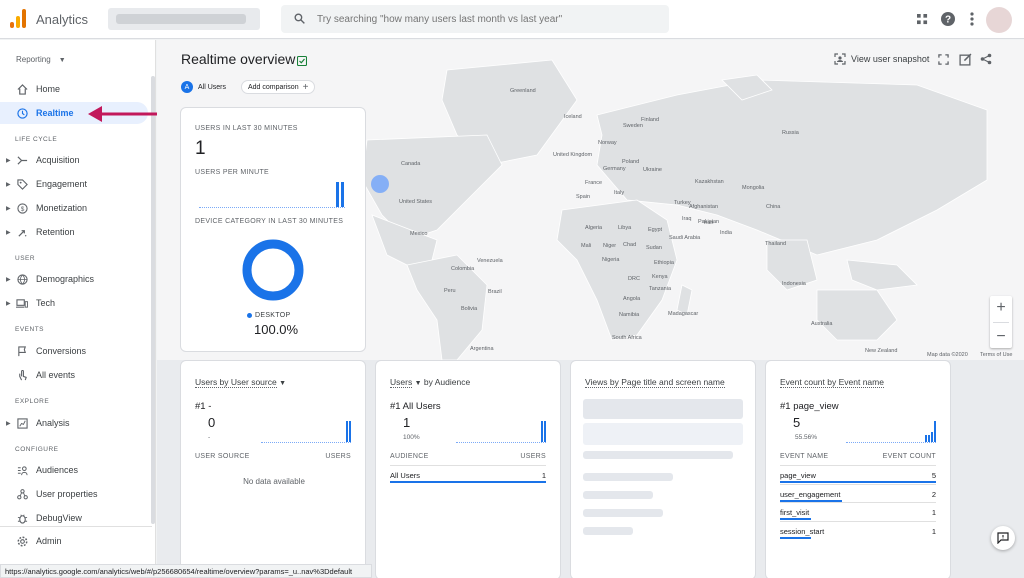  I want to click on map-label: Peru, so click(450, 291).